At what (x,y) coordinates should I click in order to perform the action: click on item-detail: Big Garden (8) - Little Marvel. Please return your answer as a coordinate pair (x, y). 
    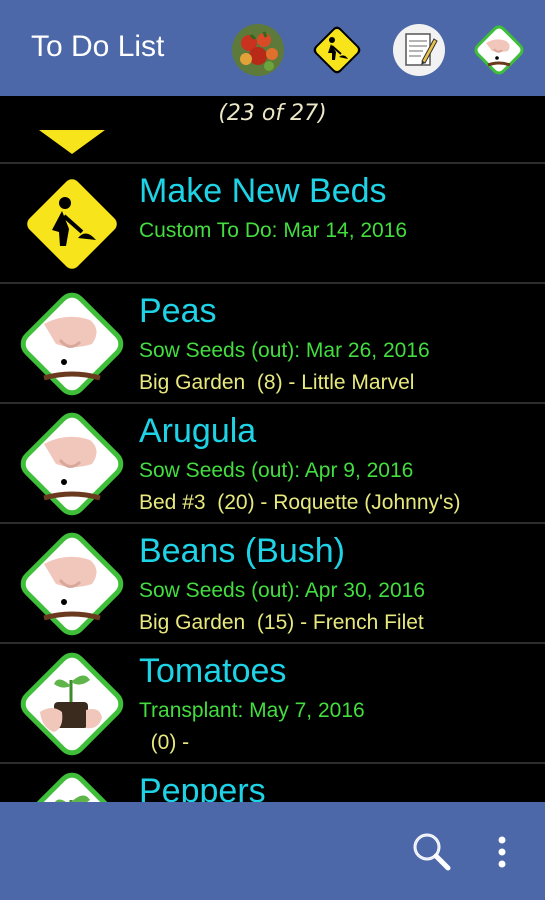
    Looking at the image, I should click on (277, 382).